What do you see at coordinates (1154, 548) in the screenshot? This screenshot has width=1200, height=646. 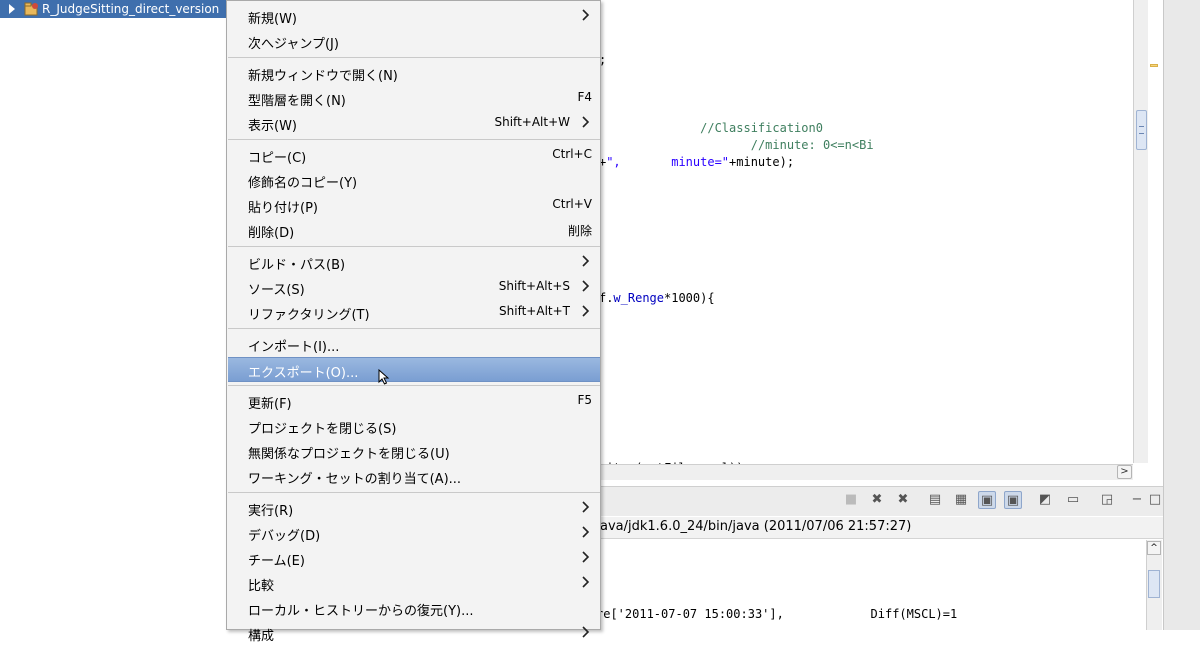 I see `scroll-up-arrow-icon: ^` at bounding box center [1154, 548].